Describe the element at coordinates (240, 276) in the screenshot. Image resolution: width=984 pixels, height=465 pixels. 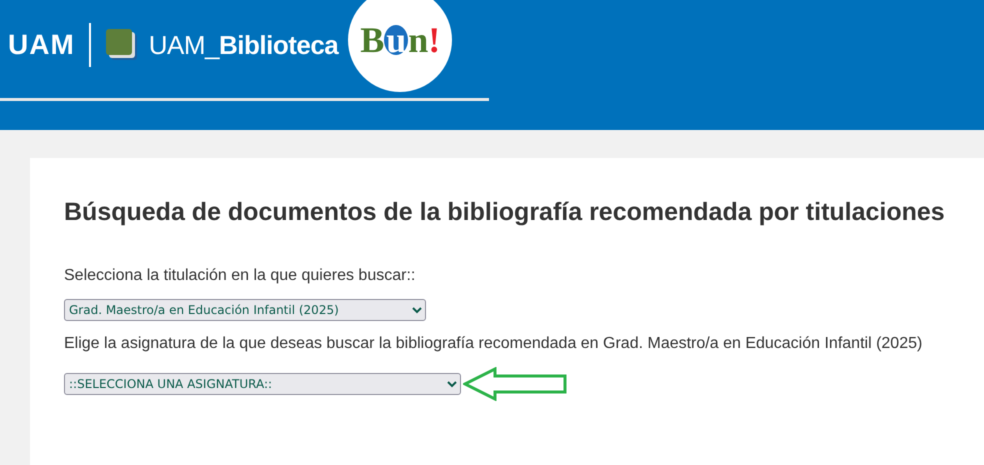
I see `degree-label: Selecciona la titulación en la que quieres buscar::` at that location.